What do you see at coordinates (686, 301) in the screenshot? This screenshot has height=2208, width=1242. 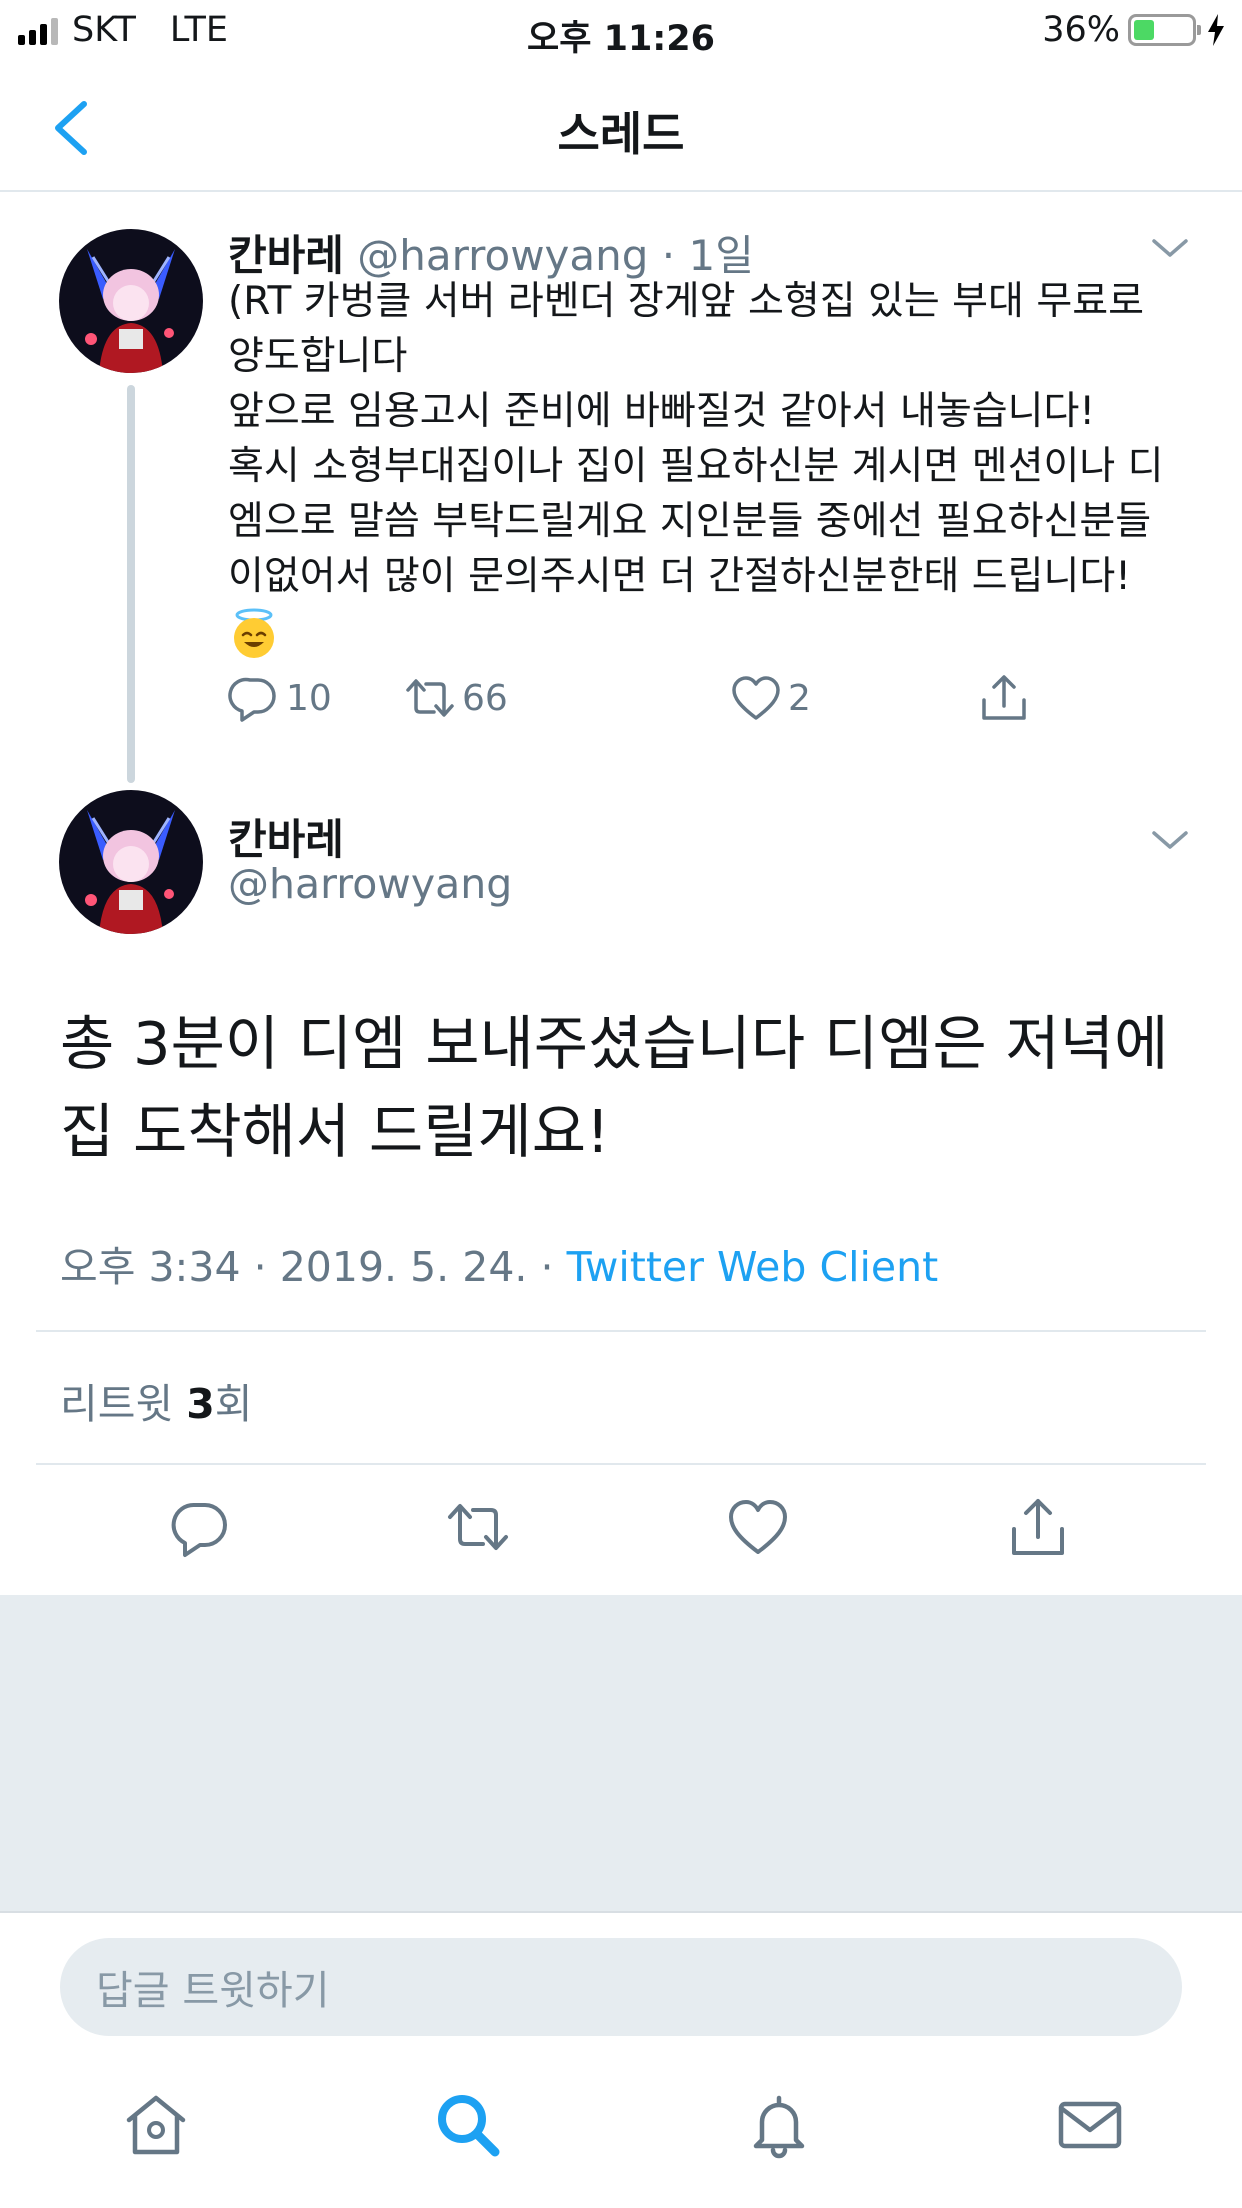 I see `tweet-text-line: (RT 카벙클 서버 라벤더 장게앞 소형집 있는 부대 무료로` at bounding box center [686, 301].